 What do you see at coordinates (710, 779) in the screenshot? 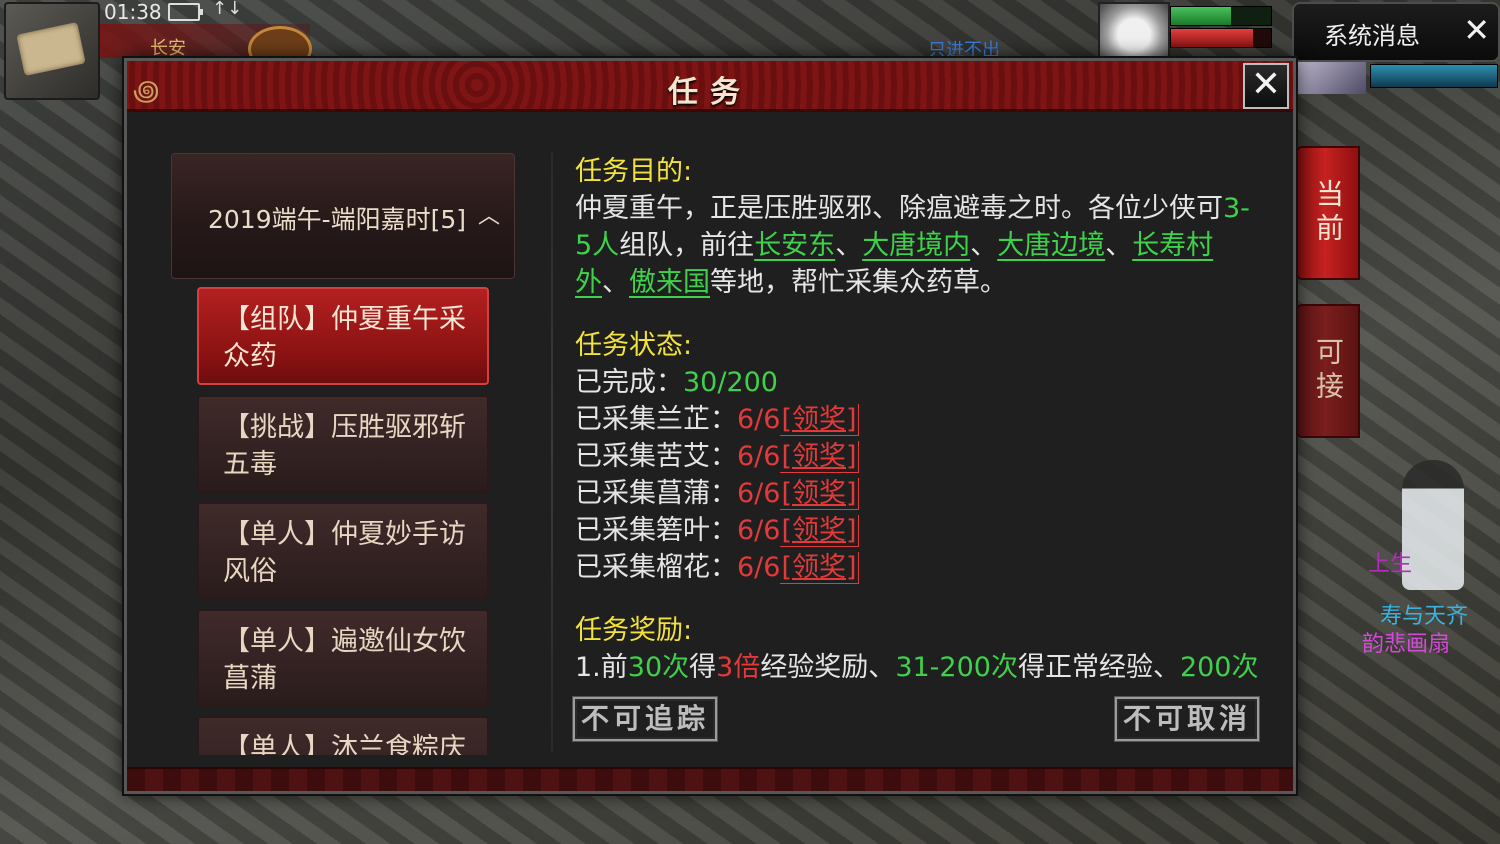
I see `dialog-footer-ornament` at bounding box center [710, 779].